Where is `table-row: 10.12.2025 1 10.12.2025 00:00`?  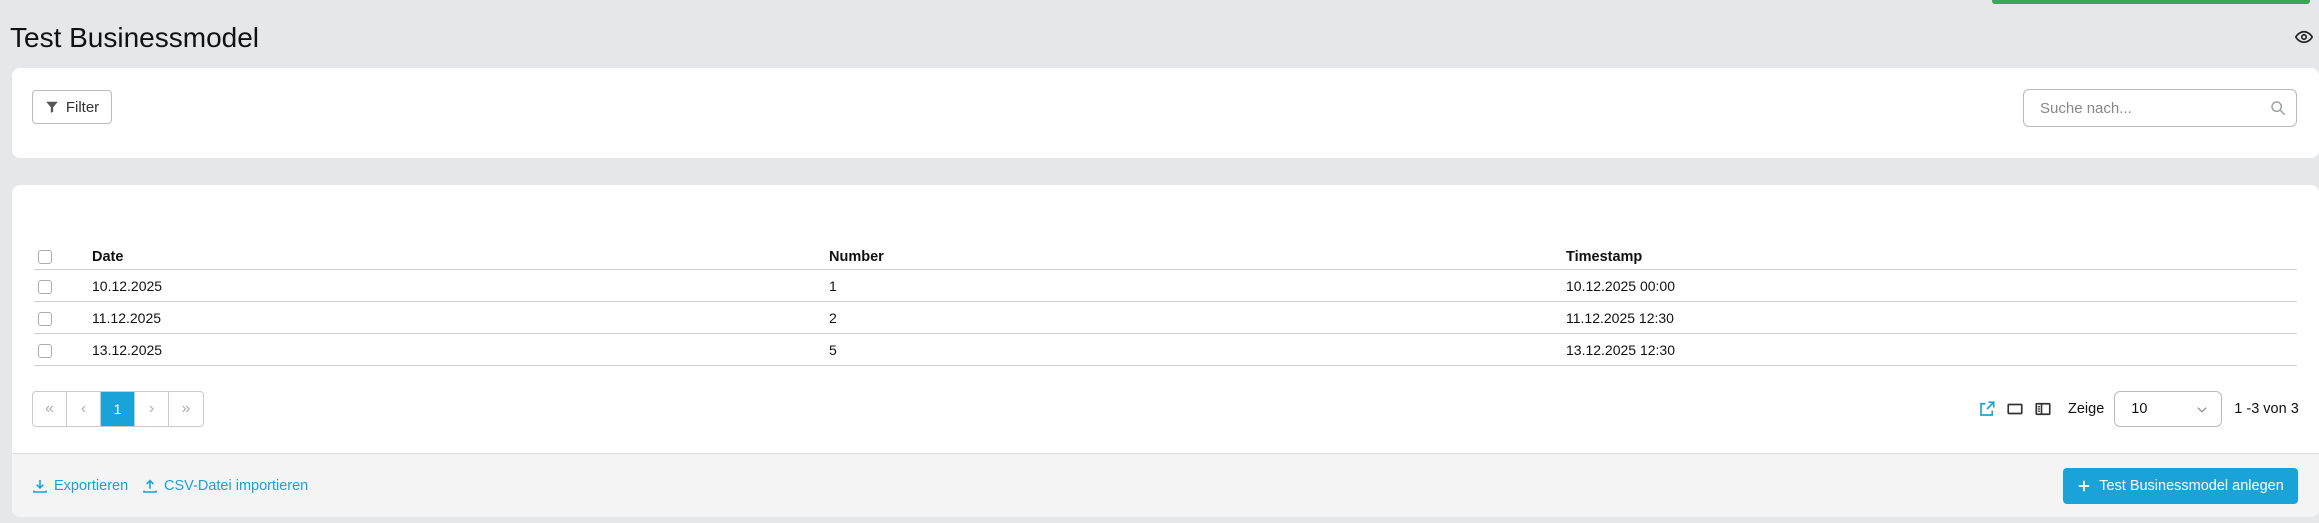
table-row: 10.12.2025 1 10.12.2025 00:00 is located at coordinates (1165, 285).